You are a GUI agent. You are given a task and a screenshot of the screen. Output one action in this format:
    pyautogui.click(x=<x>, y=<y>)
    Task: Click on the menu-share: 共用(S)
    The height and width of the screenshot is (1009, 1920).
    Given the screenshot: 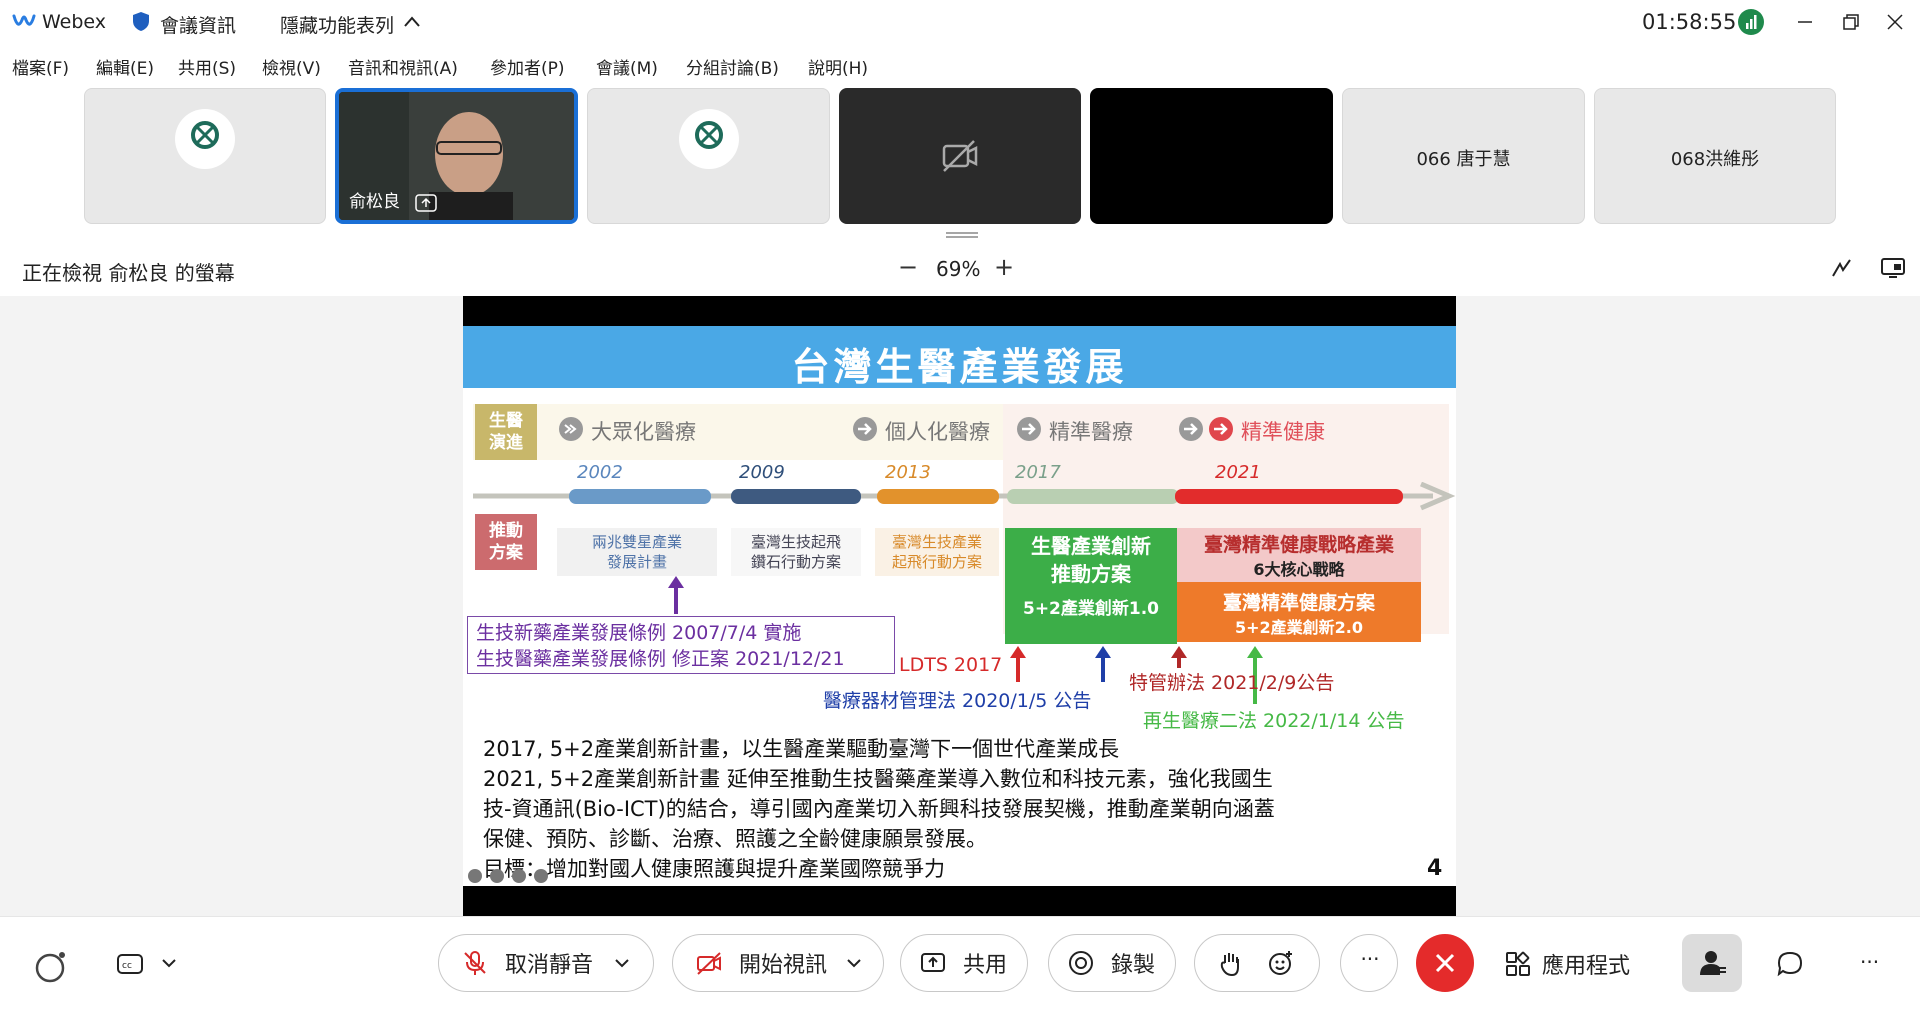 What is the action you would take?
    pyautogui.click(x=207, y=66)
    